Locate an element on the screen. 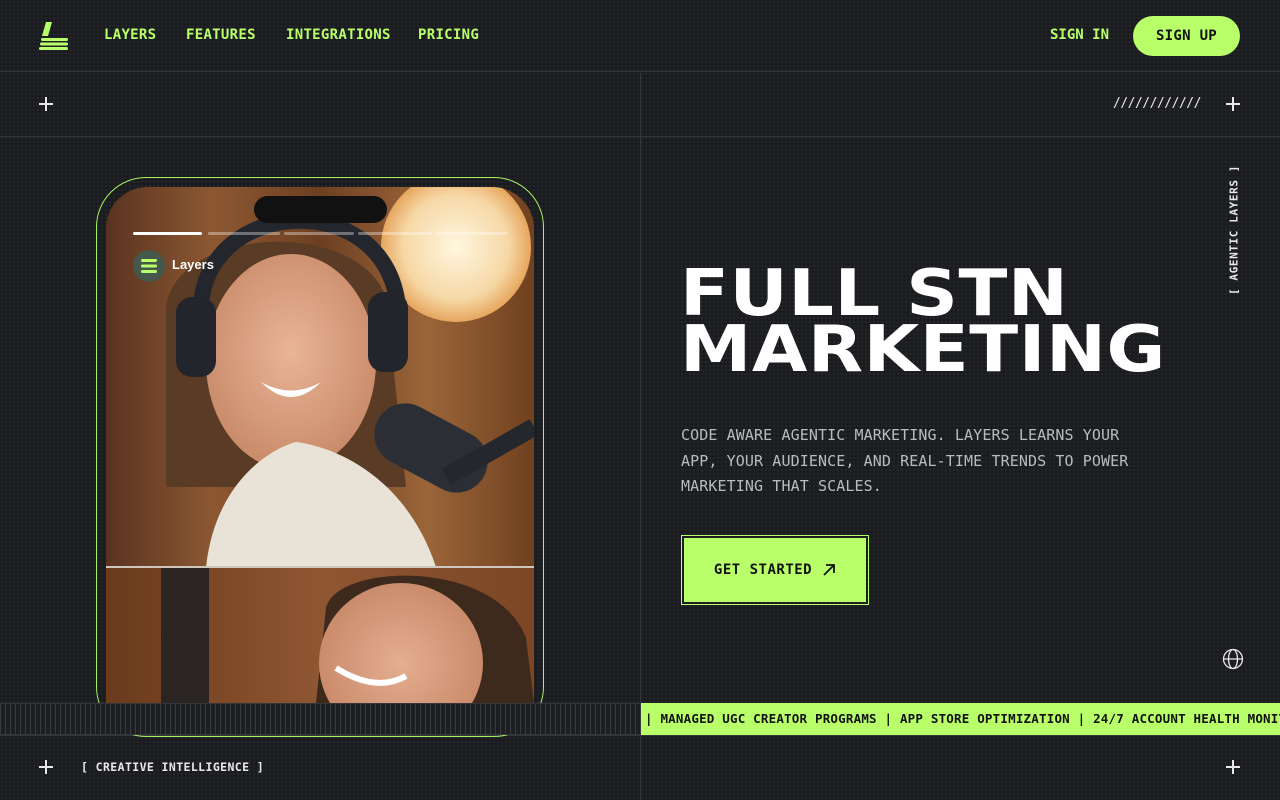 The width and height of the screenshot is (1280, 800). sign-in-link: SIGN IN is located at coordinates (1079, 35).